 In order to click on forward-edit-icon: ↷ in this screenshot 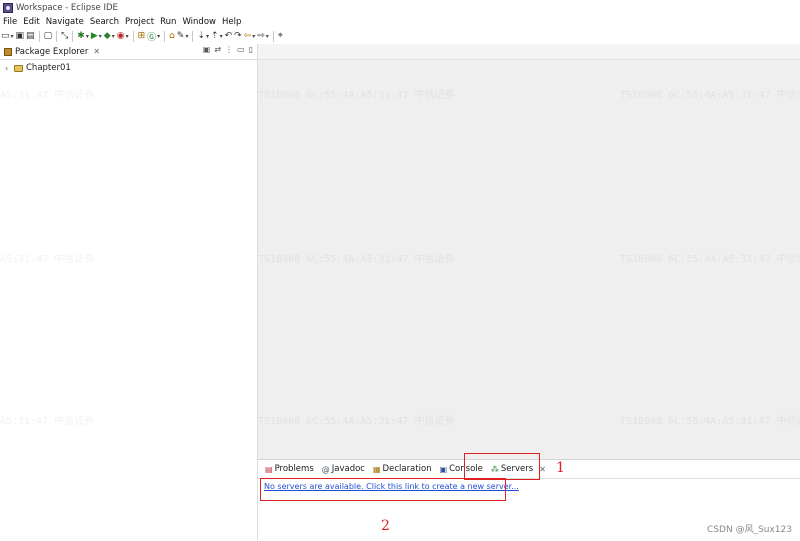, I will do `click(238, 36)`.